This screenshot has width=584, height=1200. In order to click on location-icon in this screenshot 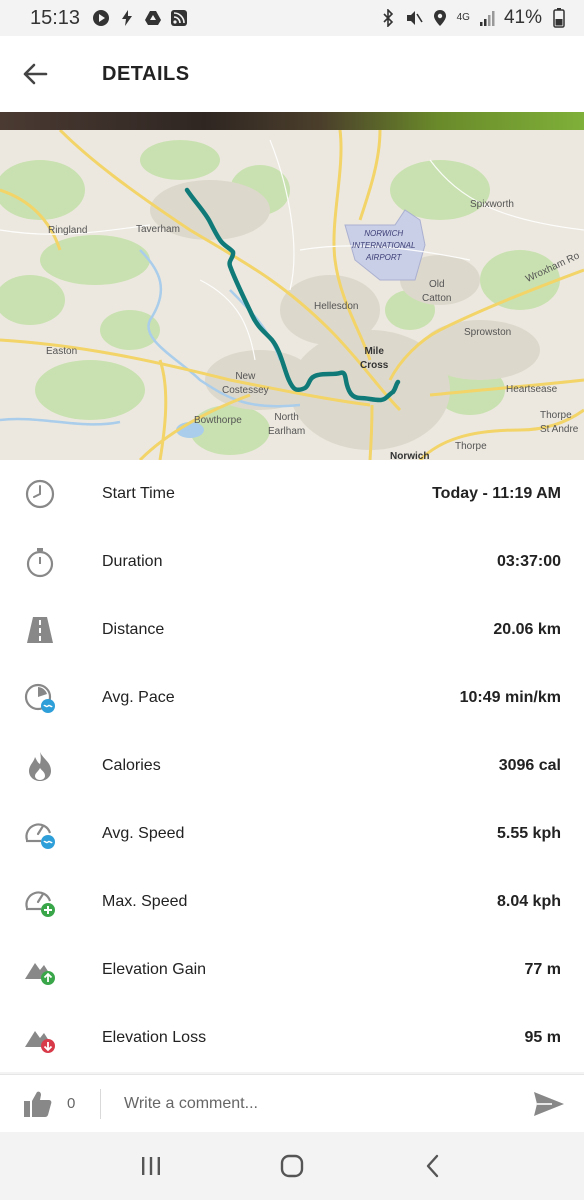, I will do `click(440, 18)`.